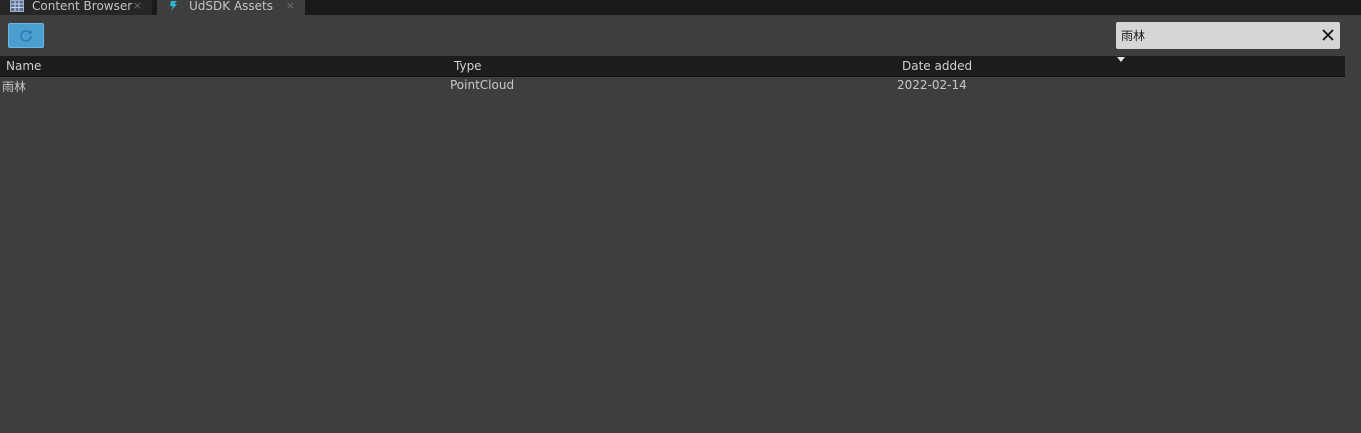 This screenshot has height=433, width=1361. What do you see at coordinates (82, 6) in the screenshot?
I see `tab-content-browser-label: Content Browser` at bounding box center [82, 6].